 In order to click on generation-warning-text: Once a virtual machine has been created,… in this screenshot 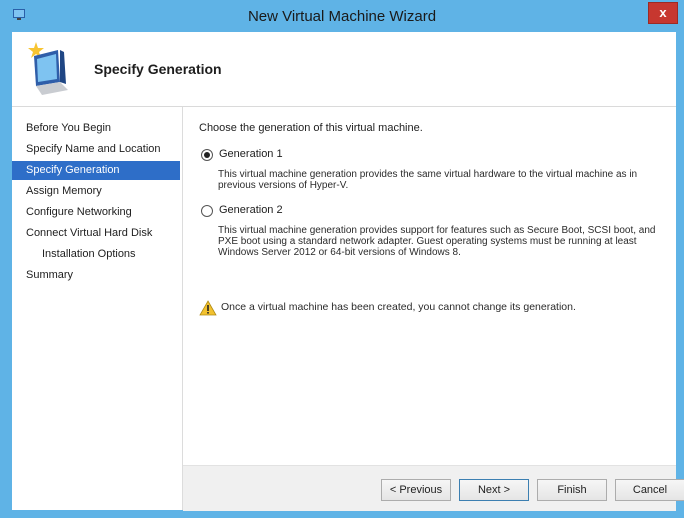, I will do `click(398, 307)`.